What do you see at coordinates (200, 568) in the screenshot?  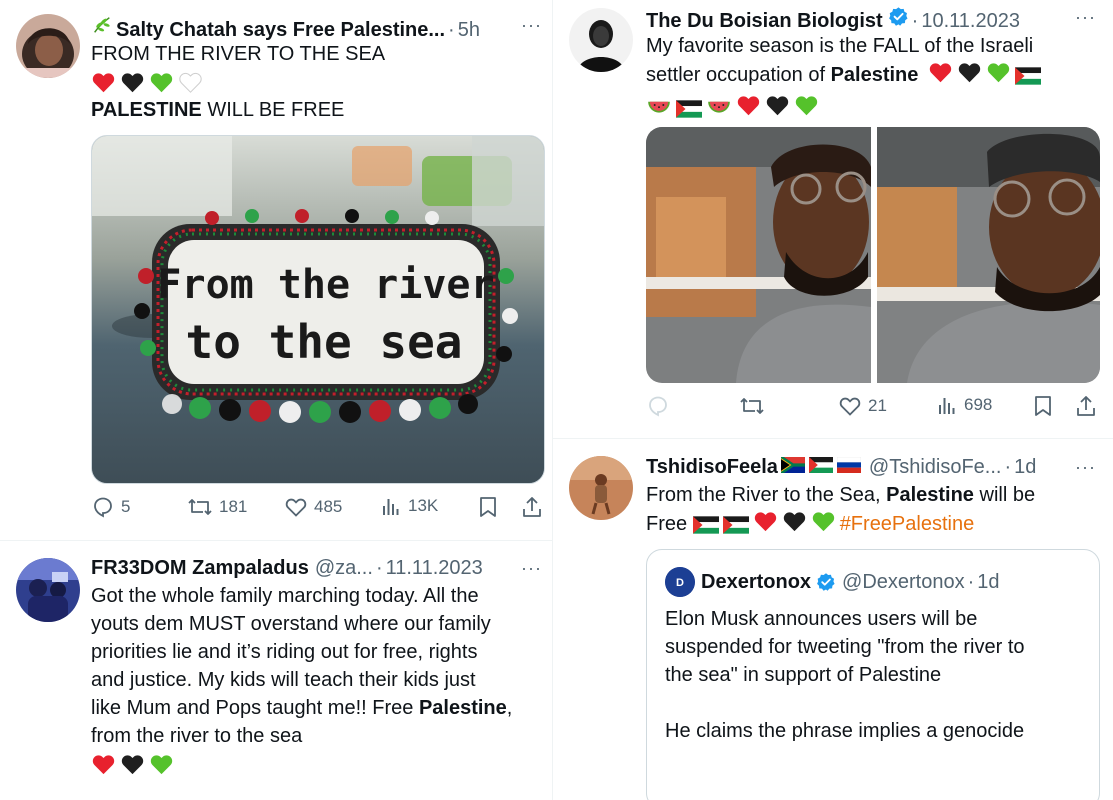 I see `display-name: FR33DOM Zampaladus` at bounding box center [200, 568].